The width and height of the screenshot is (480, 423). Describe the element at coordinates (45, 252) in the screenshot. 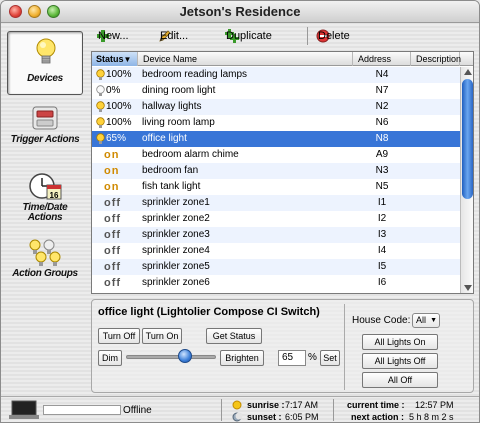

I see `bulb-group-icon` at that location.